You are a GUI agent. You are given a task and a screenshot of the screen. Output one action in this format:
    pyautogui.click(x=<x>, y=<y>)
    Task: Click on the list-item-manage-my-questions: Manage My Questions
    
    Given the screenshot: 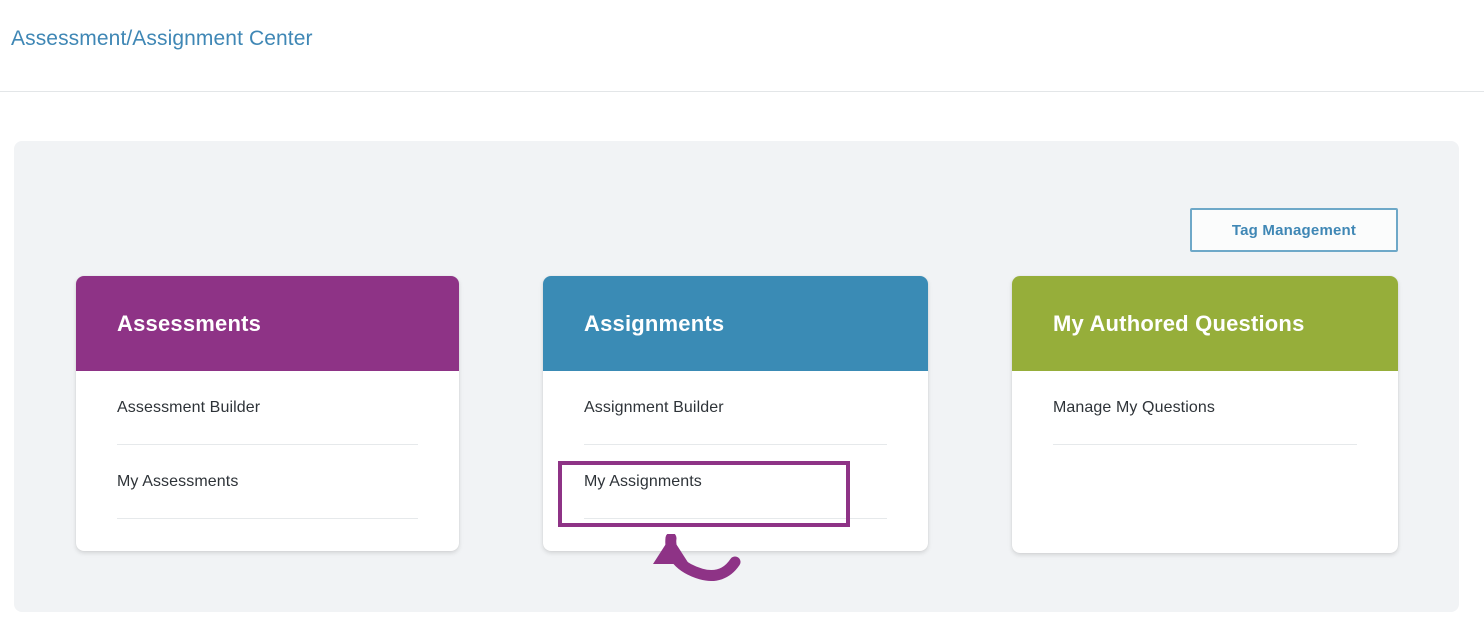 What is the action you would take?
    pyautogui.click(x=1205, y=408)
    